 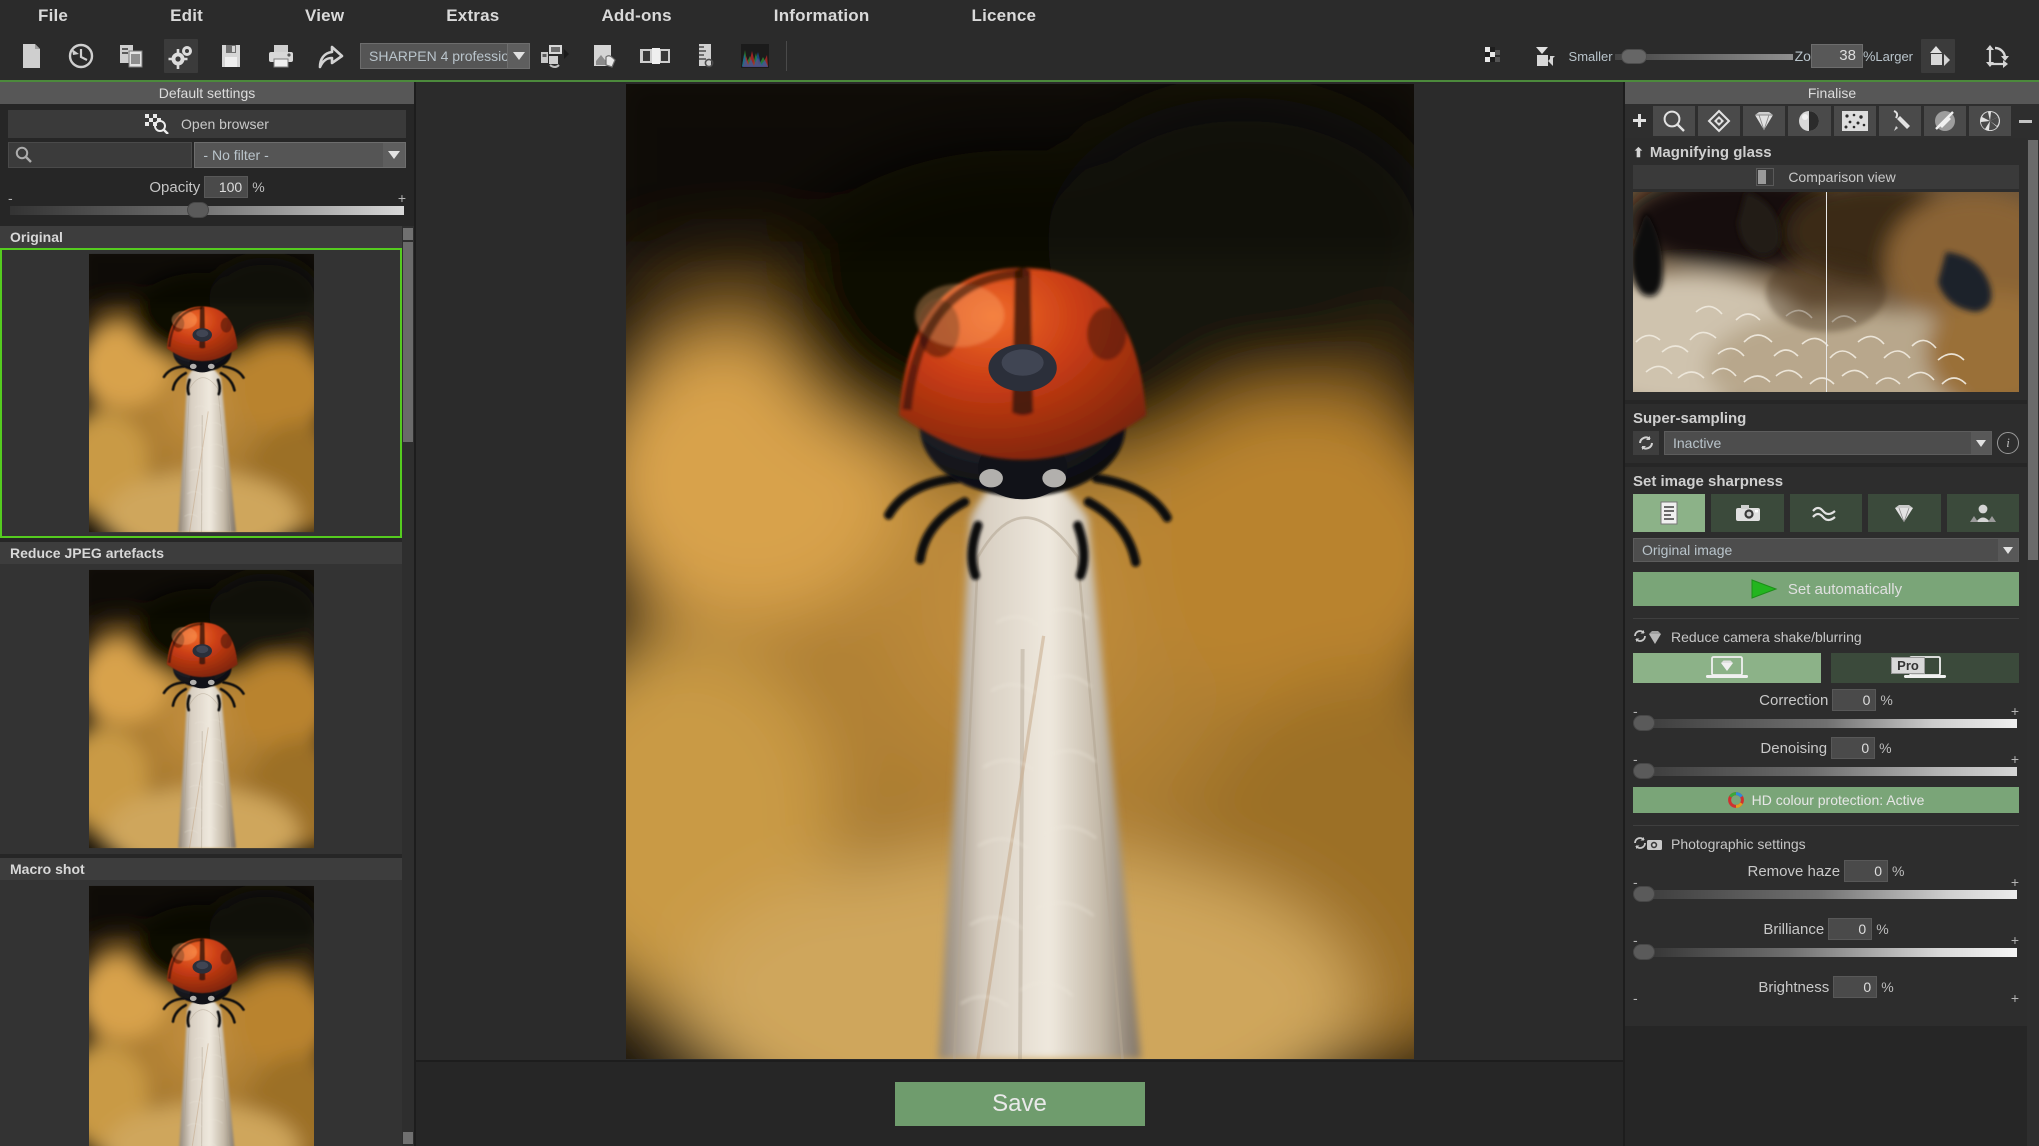 What do you see at coordinates (186, 16) in the screenshot?
I see `menu-edit: Edit` at bounding box center [186, 16].